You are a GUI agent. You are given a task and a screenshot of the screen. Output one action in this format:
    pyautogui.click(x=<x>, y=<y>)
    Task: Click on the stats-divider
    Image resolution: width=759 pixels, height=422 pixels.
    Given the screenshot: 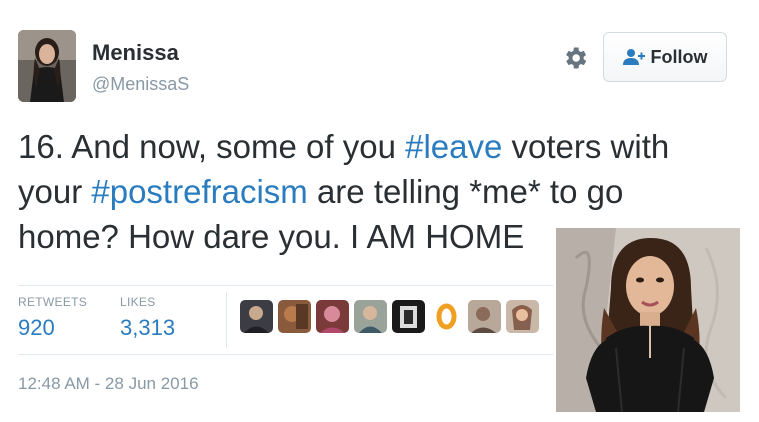 What is the action you would take?
    pyautogui.click(x=226, y=320)
    